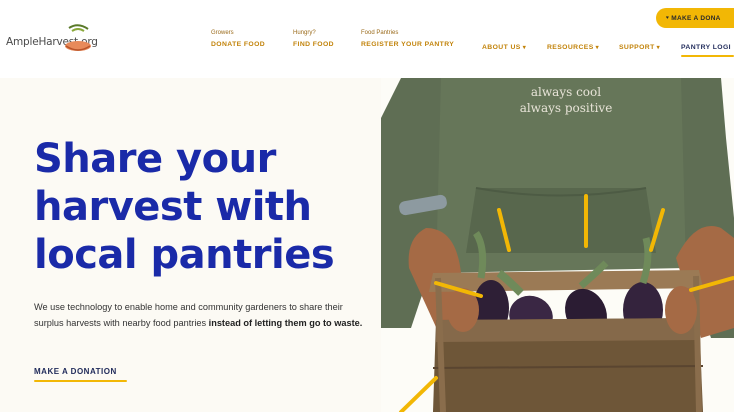 This screenshot has height=412, width=734. I want to click on menu-resources: RESOURCES ▾, so click(573, 47).